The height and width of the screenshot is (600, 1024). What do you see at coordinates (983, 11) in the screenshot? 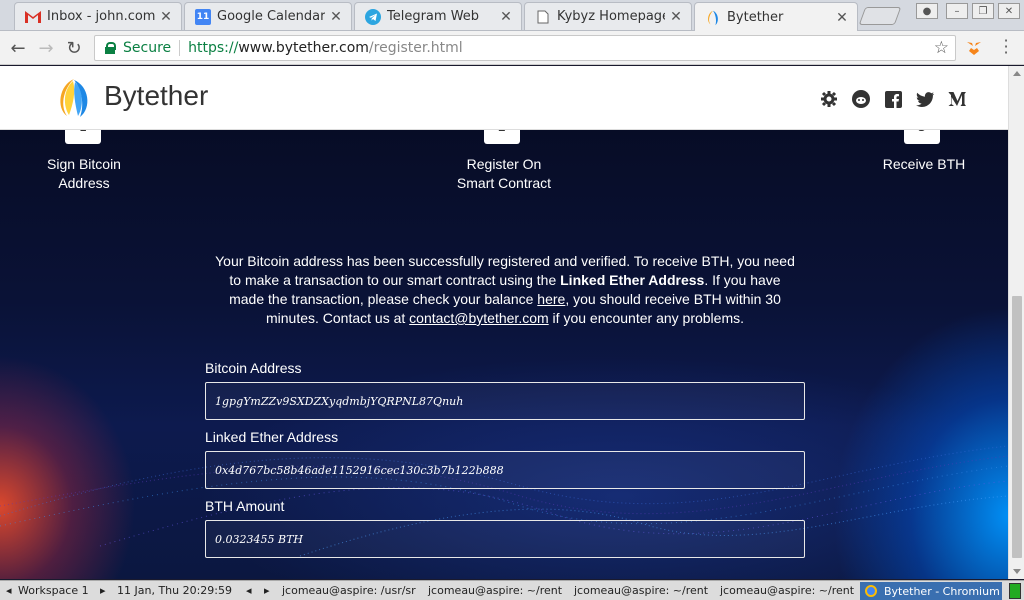
I see `maximize-icon: ❐` at bounding box center [983, 11].